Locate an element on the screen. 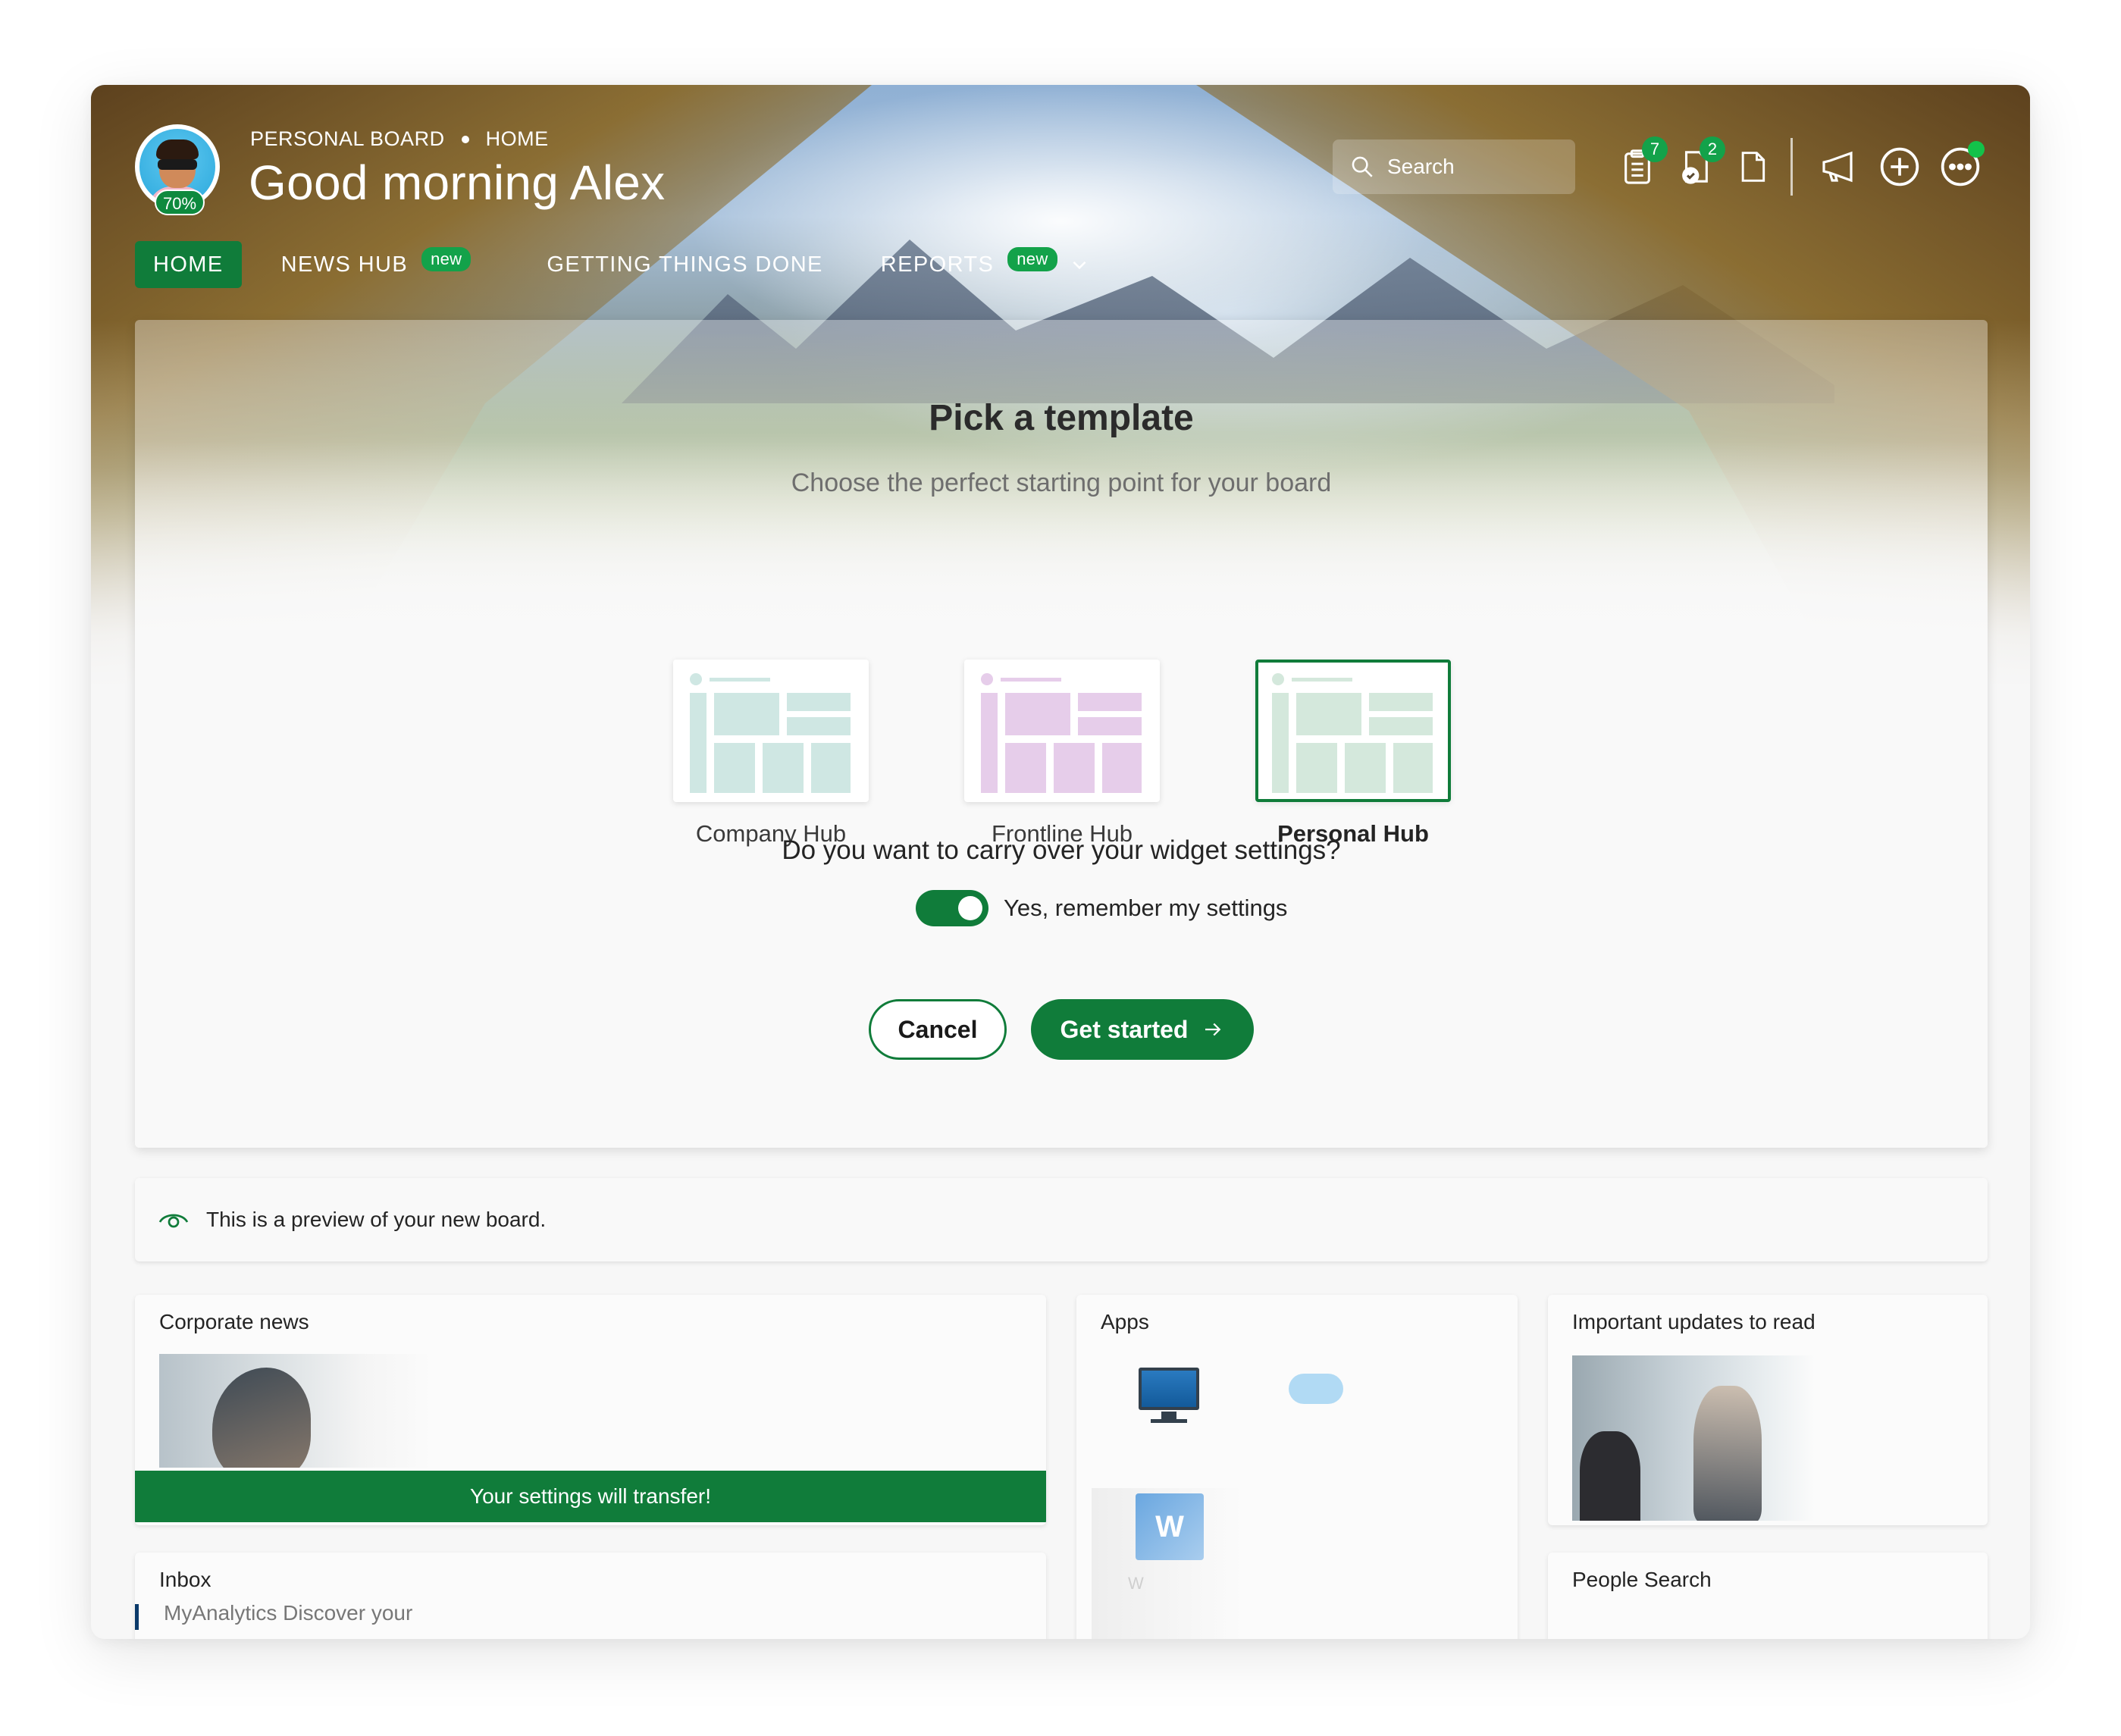 The image size is (2121, 1736). header-divider is located at coordinates (1791, 167).